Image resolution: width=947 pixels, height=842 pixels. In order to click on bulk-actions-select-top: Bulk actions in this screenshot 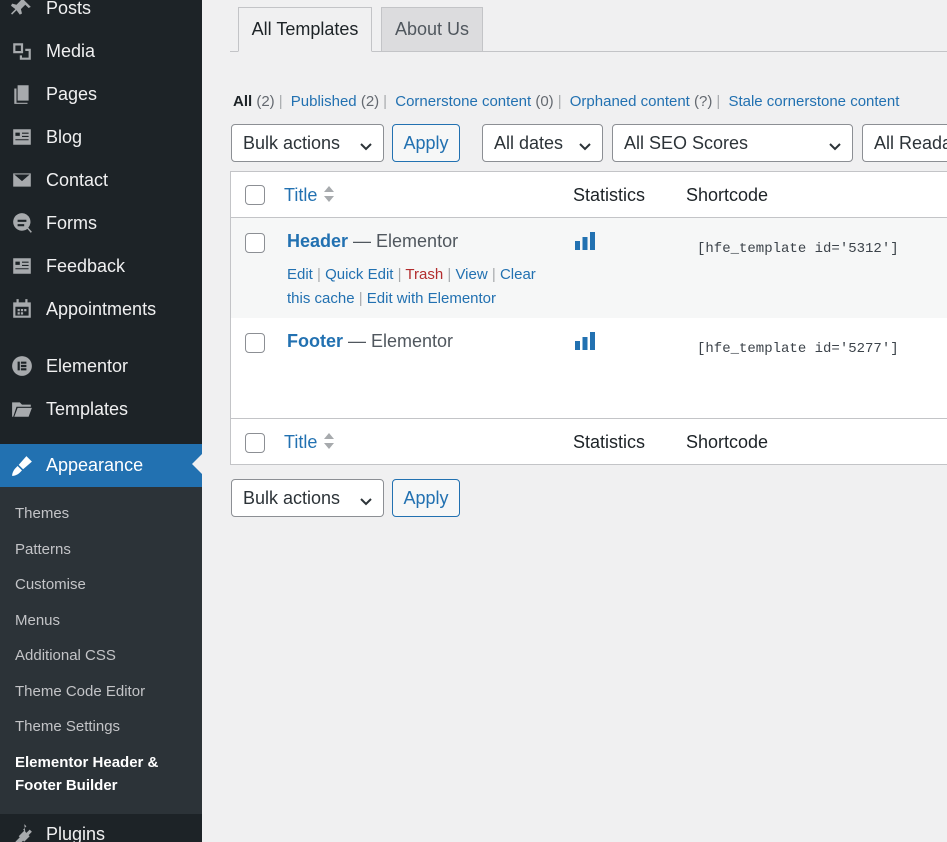, I will do `click(307, 143)`.